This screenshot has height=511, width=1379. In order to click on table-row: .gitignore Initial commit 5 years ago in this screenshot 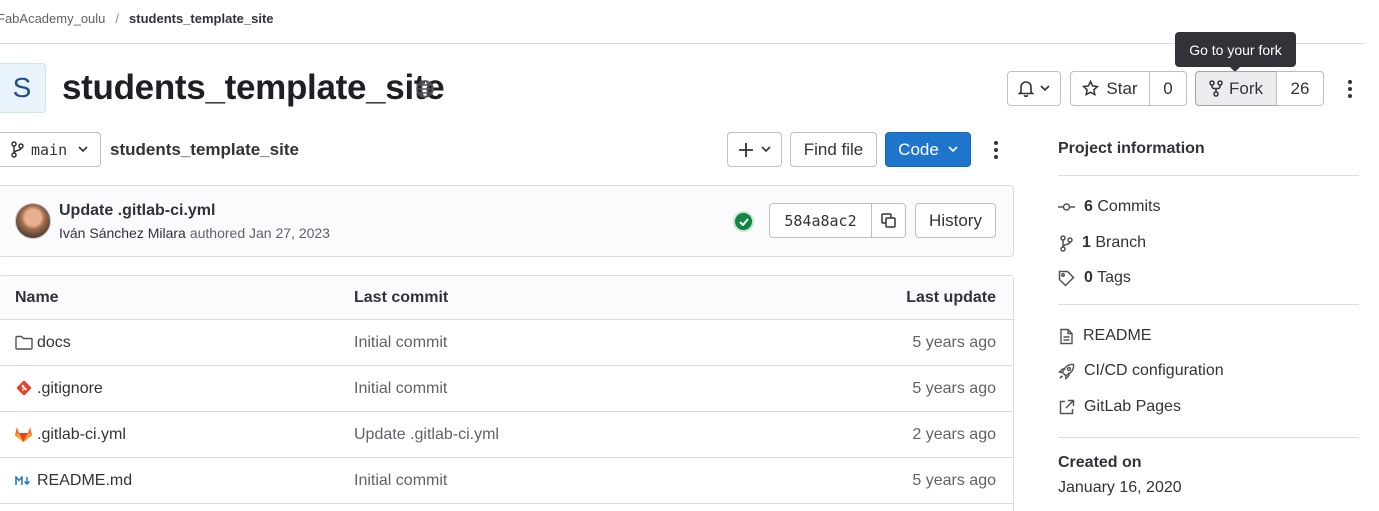, I will do `click(506, 388)`.